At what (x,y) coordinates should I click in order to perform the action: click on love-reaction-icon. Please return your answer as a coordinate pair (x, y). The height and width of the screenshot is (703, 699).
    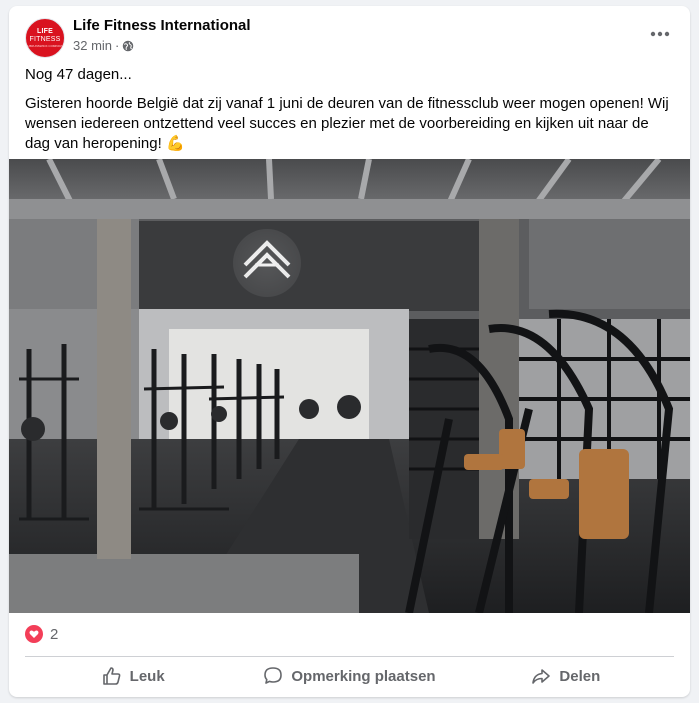
    Looking at the image, I should click on (34, 634).